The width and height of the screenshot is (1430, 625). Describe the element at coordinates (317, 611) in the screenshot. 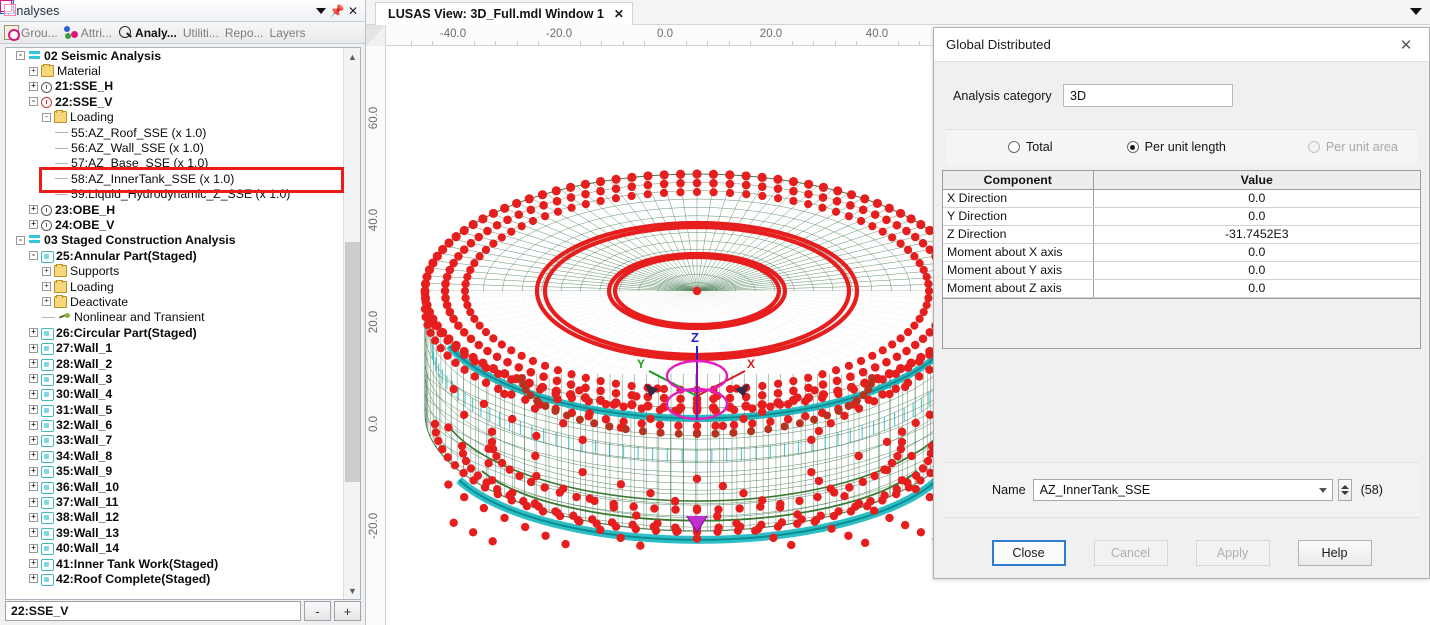

I see `zoom-out-button: -` at that location.